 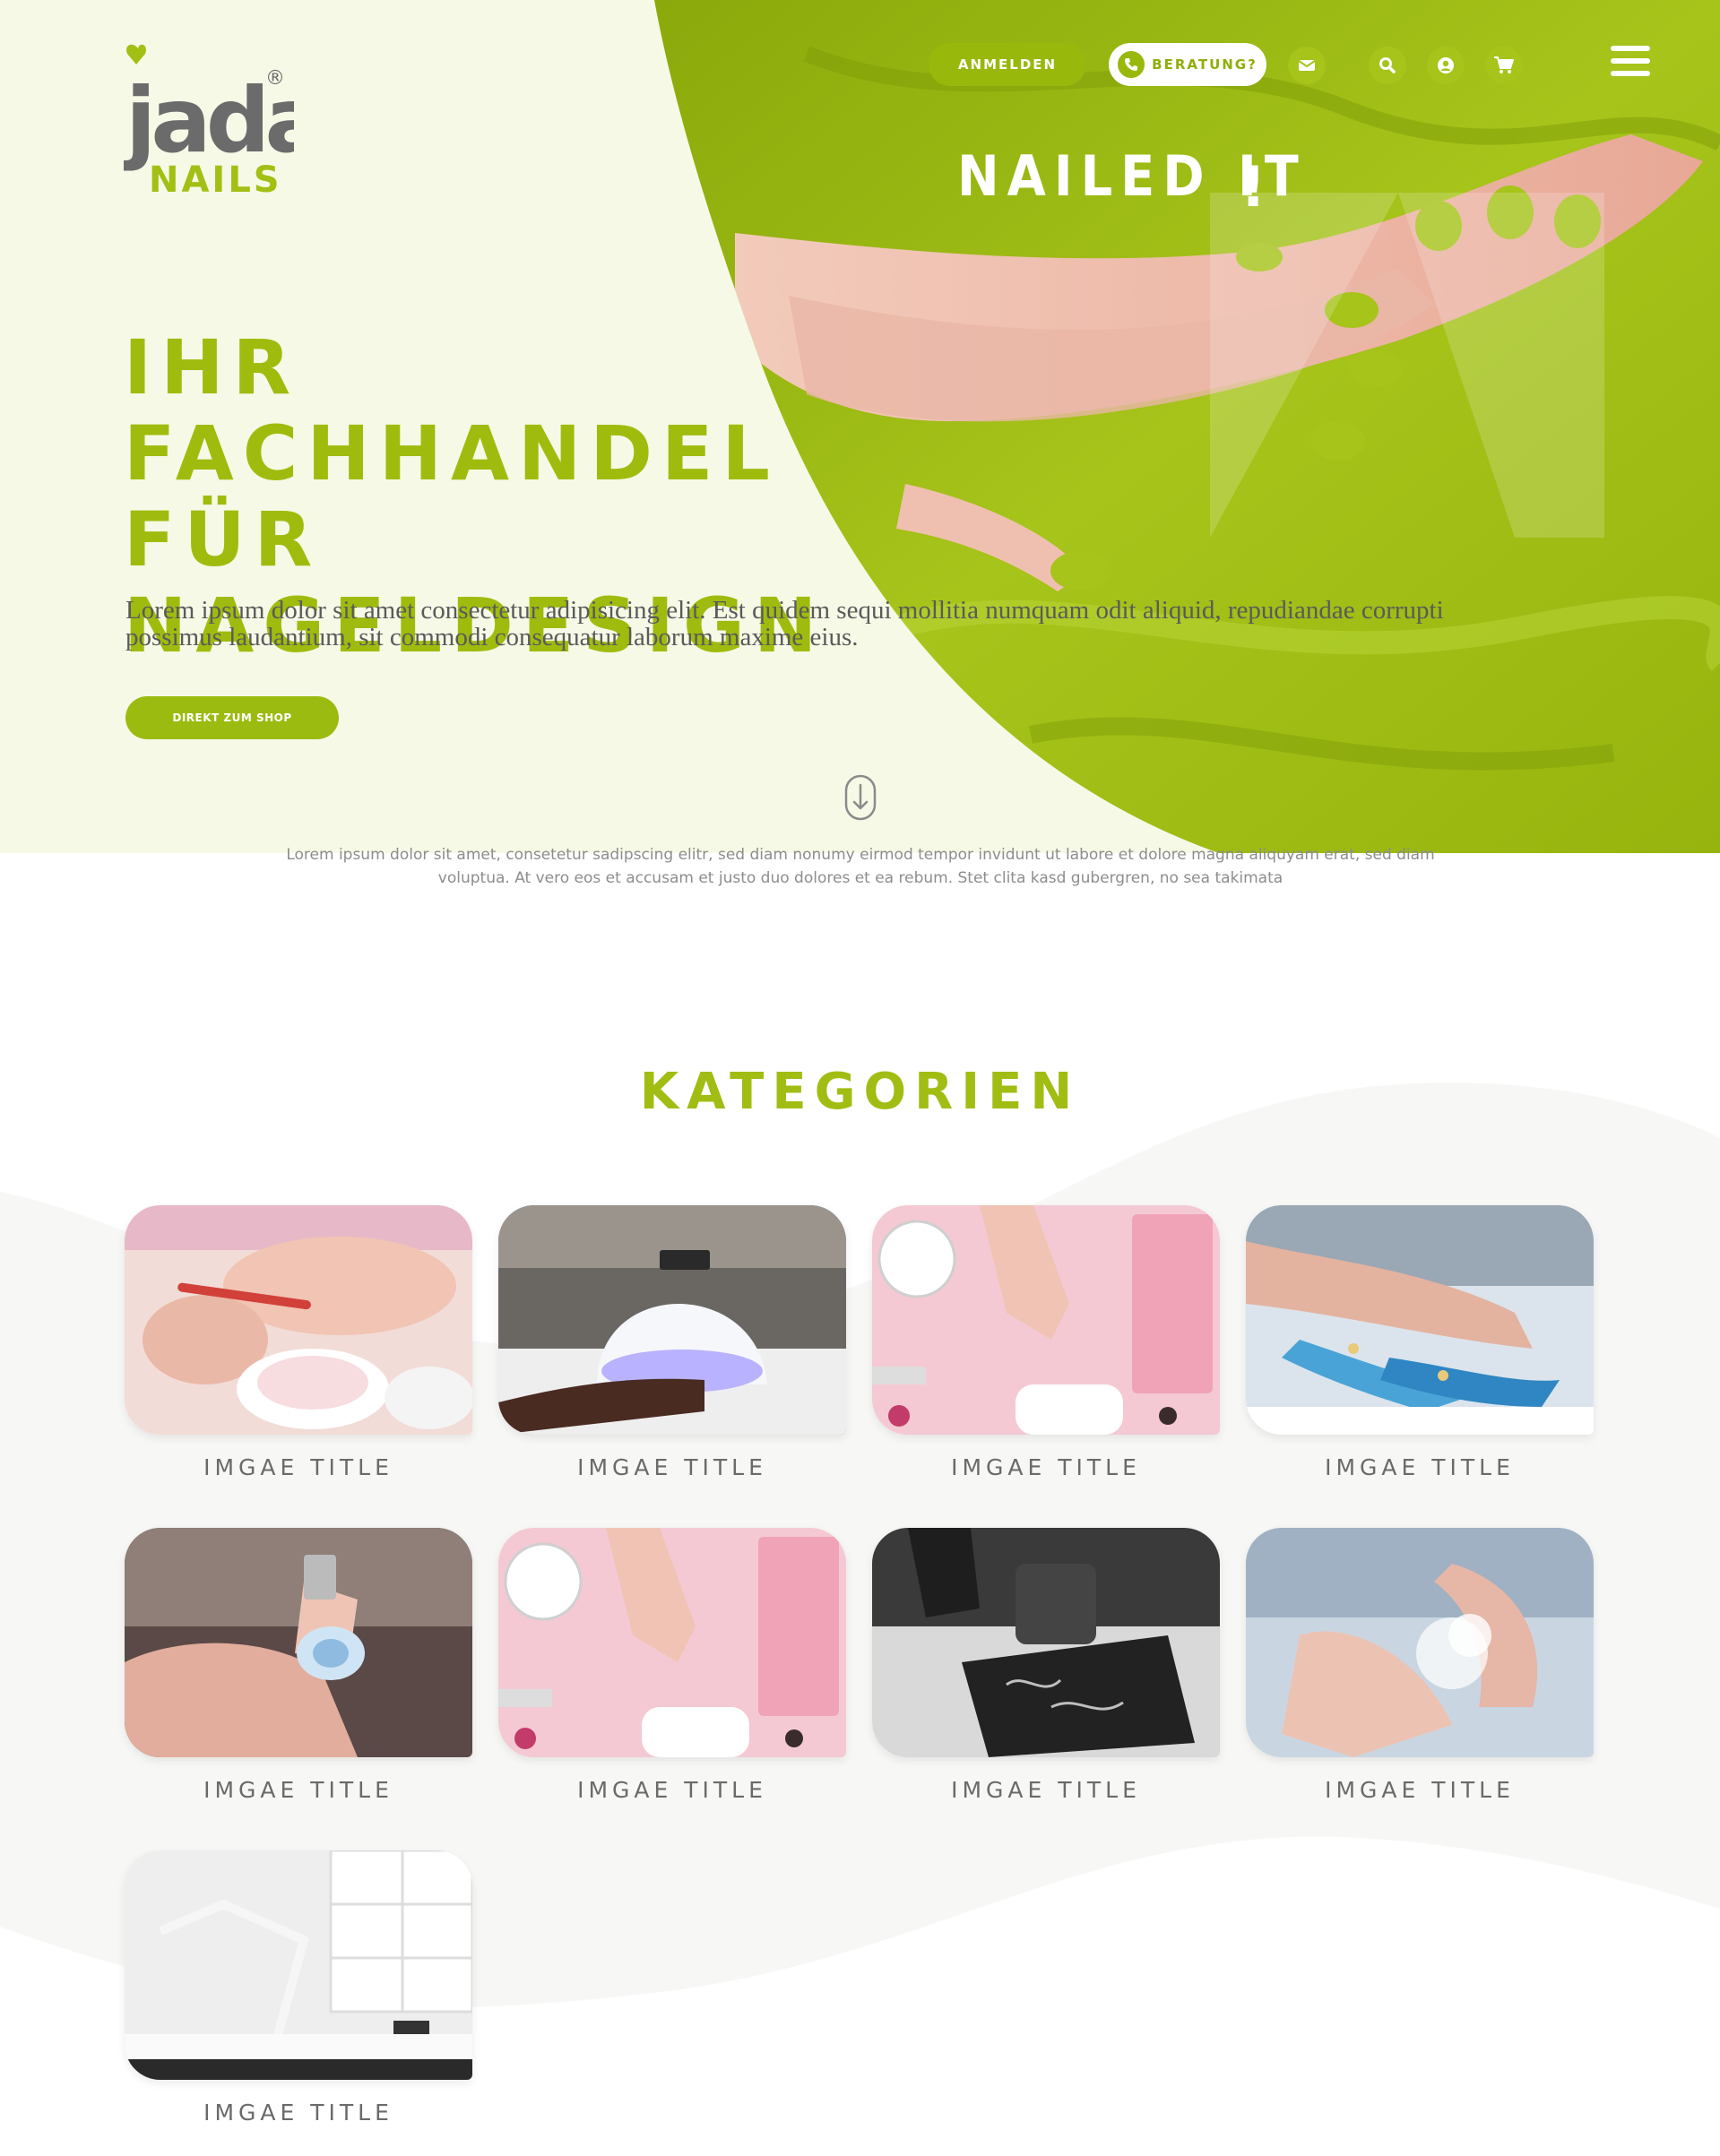 What do you see at coordinates (215, 181) in the screenshot?
I see `svg-text: NAILS` at bounding box center [215, 181].